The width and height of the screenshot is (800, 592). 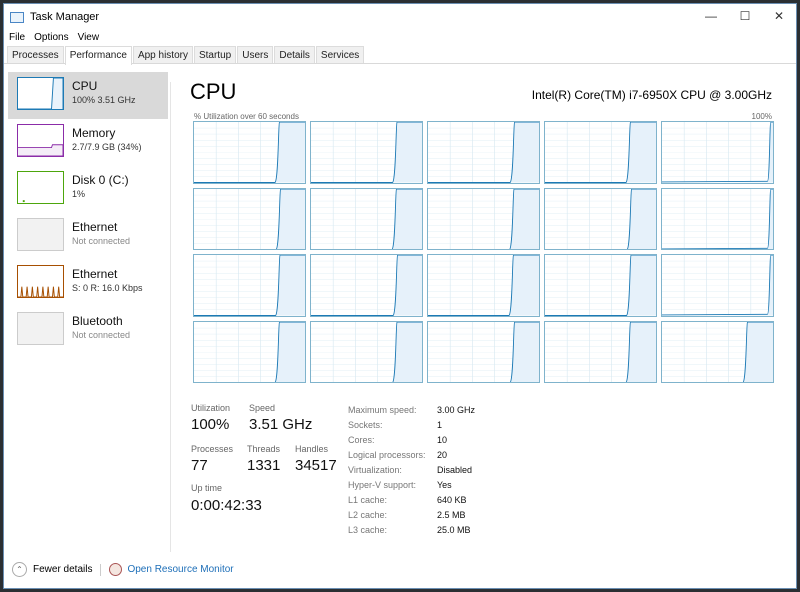 What do you see at coordinates (85, 86) in the screenshot?
I see `sidebar-item-name: CPU` at bounding box center [85, 86].